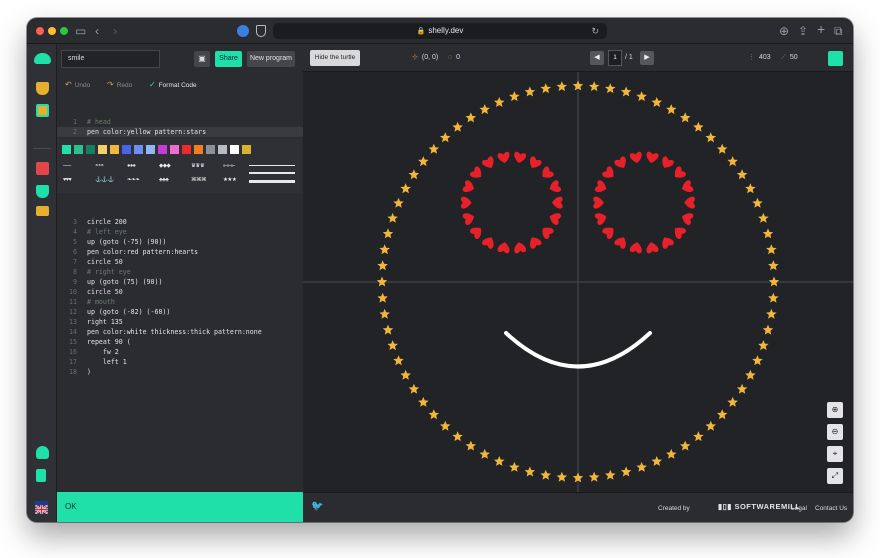 The image size is (880, 558). What do you see at coordinates (180, 232) in the screenshot?
I see `code-line: 4 # left eye` at bounding box center [180, 232].